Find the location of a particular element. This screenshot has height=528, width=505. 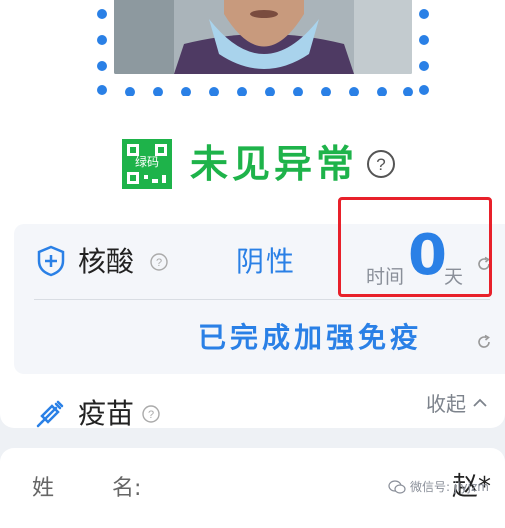

qr-badge-label: 绿码 is located at coordinates (146, 162).